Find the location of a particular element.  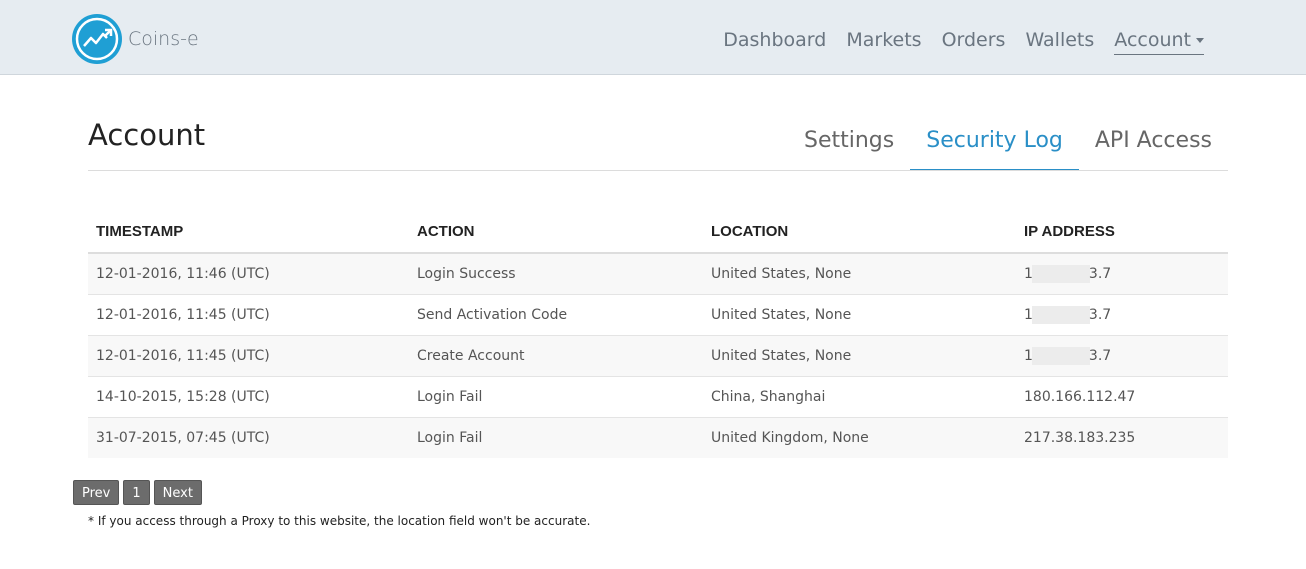

cell-ip: 217.38.183.235 is located at coordinates (1122, 437).